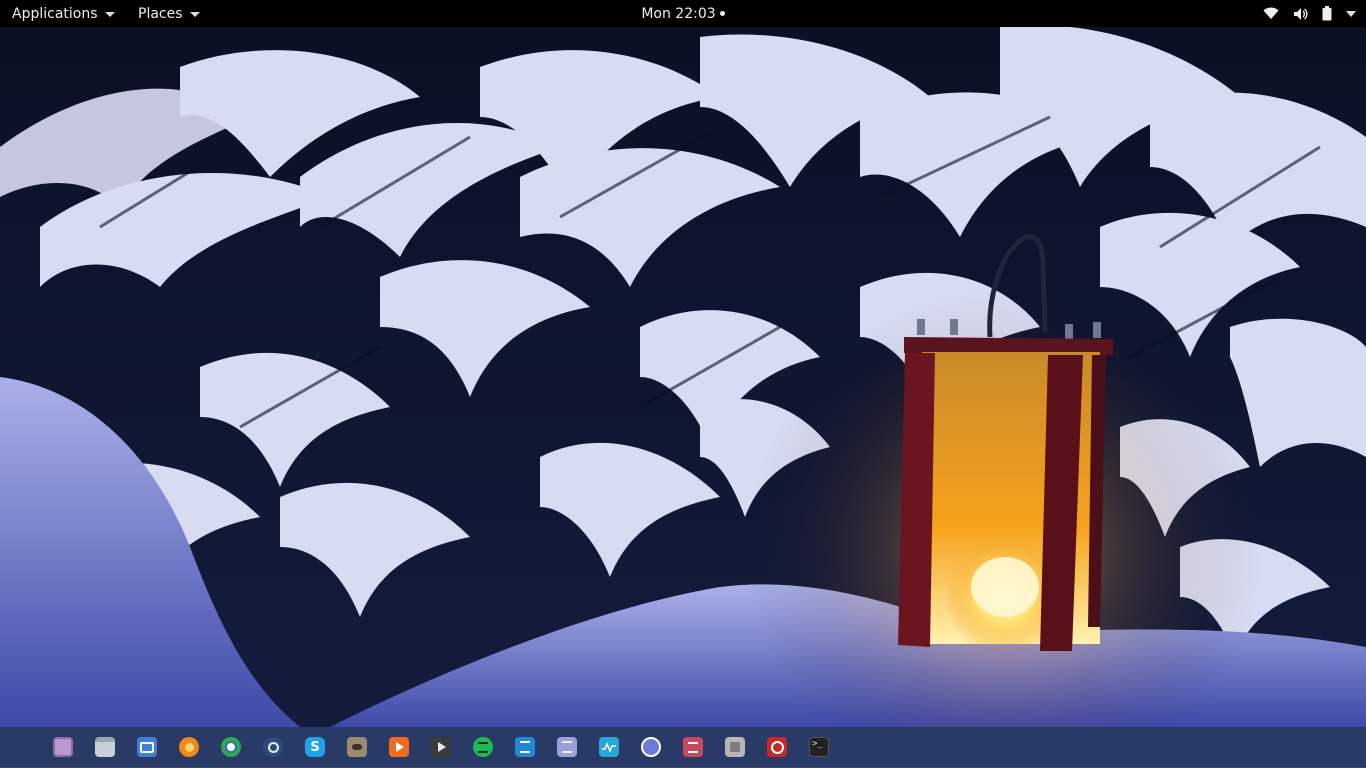  I want to click on show-applications-icon, so click(21, 747).